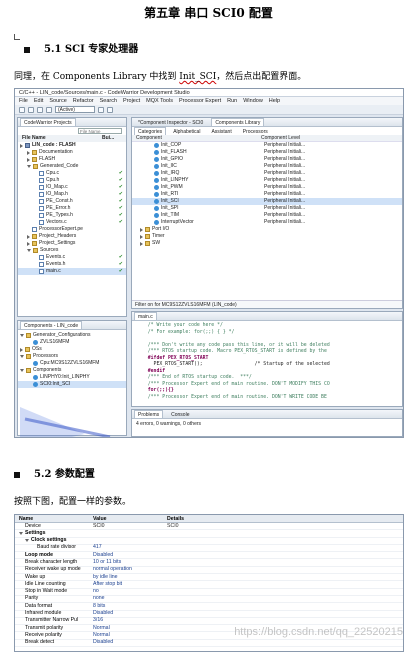  I want to click on tree-item: LIN_code : FLASH, so click(72, 145).